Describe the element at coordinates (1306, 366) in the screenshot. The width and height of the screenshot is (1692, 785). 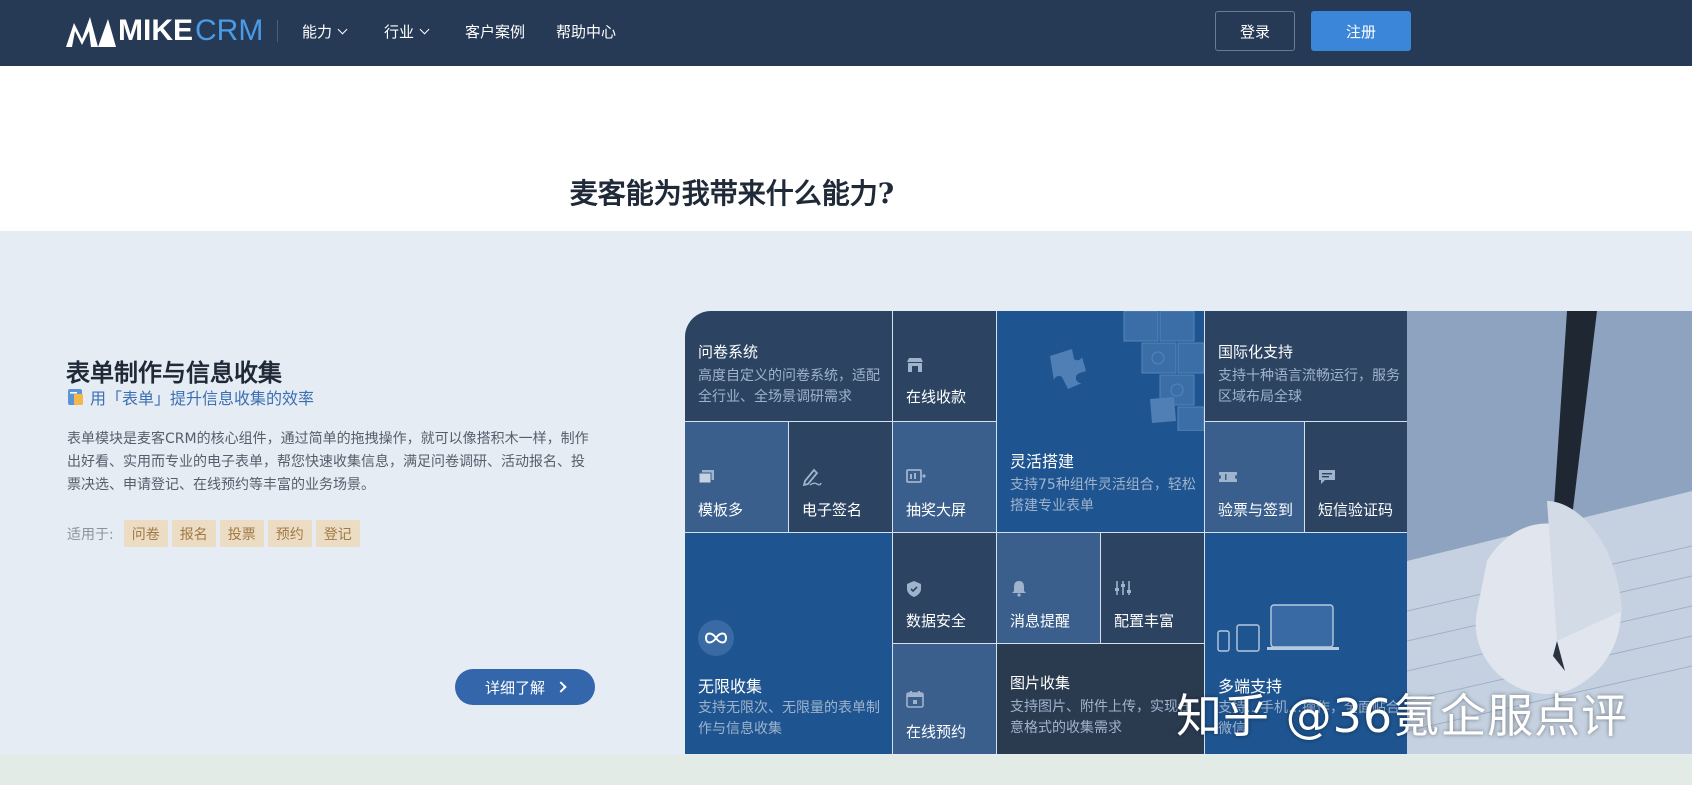
I see `tile-i18n: 国际化支持 支持十种语言流畅运行，服务区域布局全球` at that location.